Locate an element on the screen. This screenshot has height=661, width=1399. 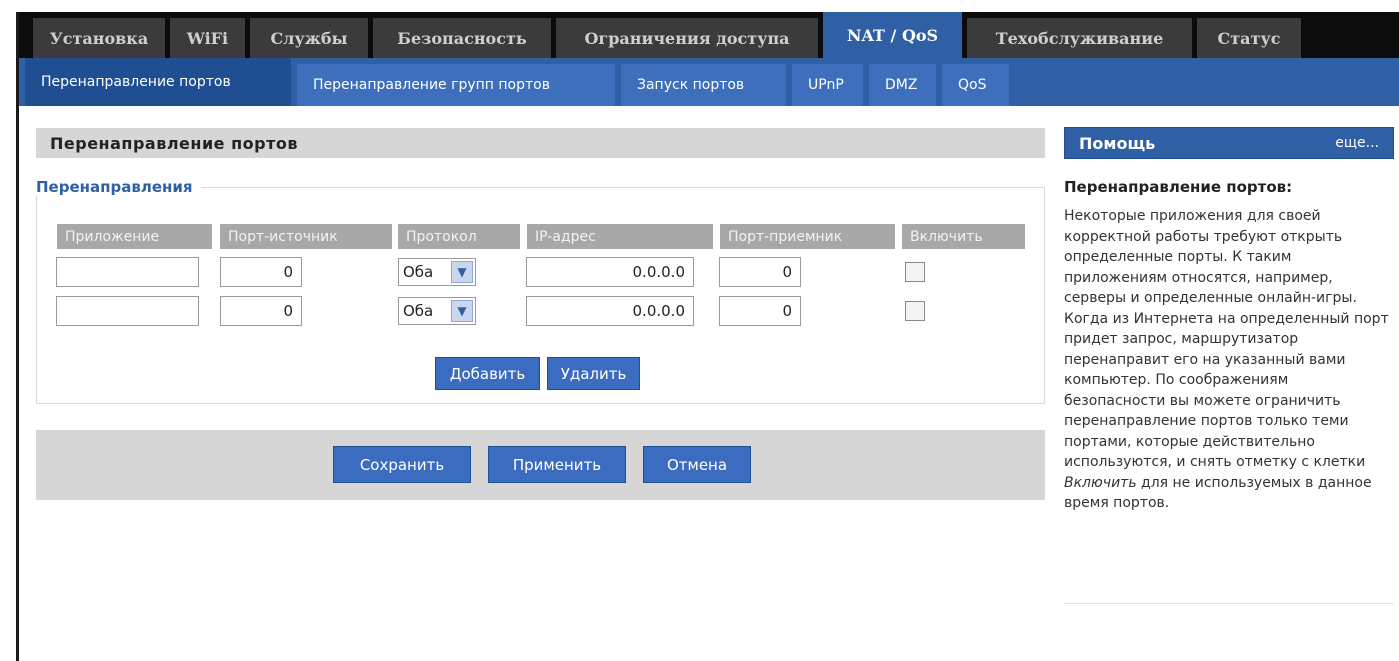
tab-setup: Установка is located at coordinates (99, 38).